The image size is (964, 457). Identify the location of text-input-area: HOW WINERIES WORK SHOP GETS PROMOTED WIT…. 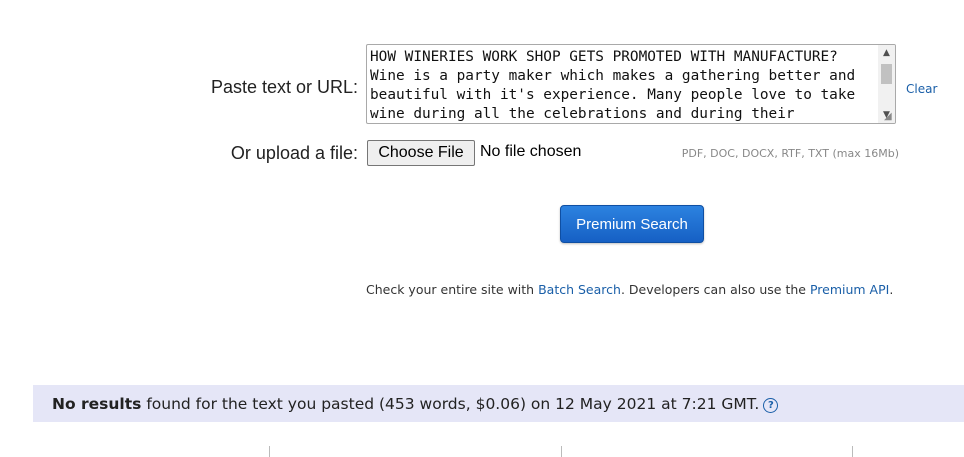
(631, 84).